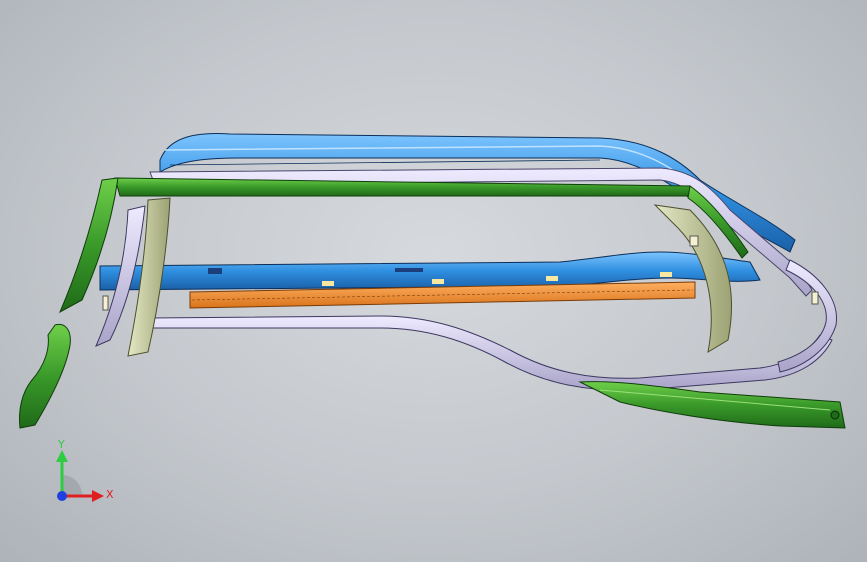 This screenshot has height=562, width=867. Describe the element at coordinates (64, 362) in the screenshot. I see `green-front-bracket` at that location.